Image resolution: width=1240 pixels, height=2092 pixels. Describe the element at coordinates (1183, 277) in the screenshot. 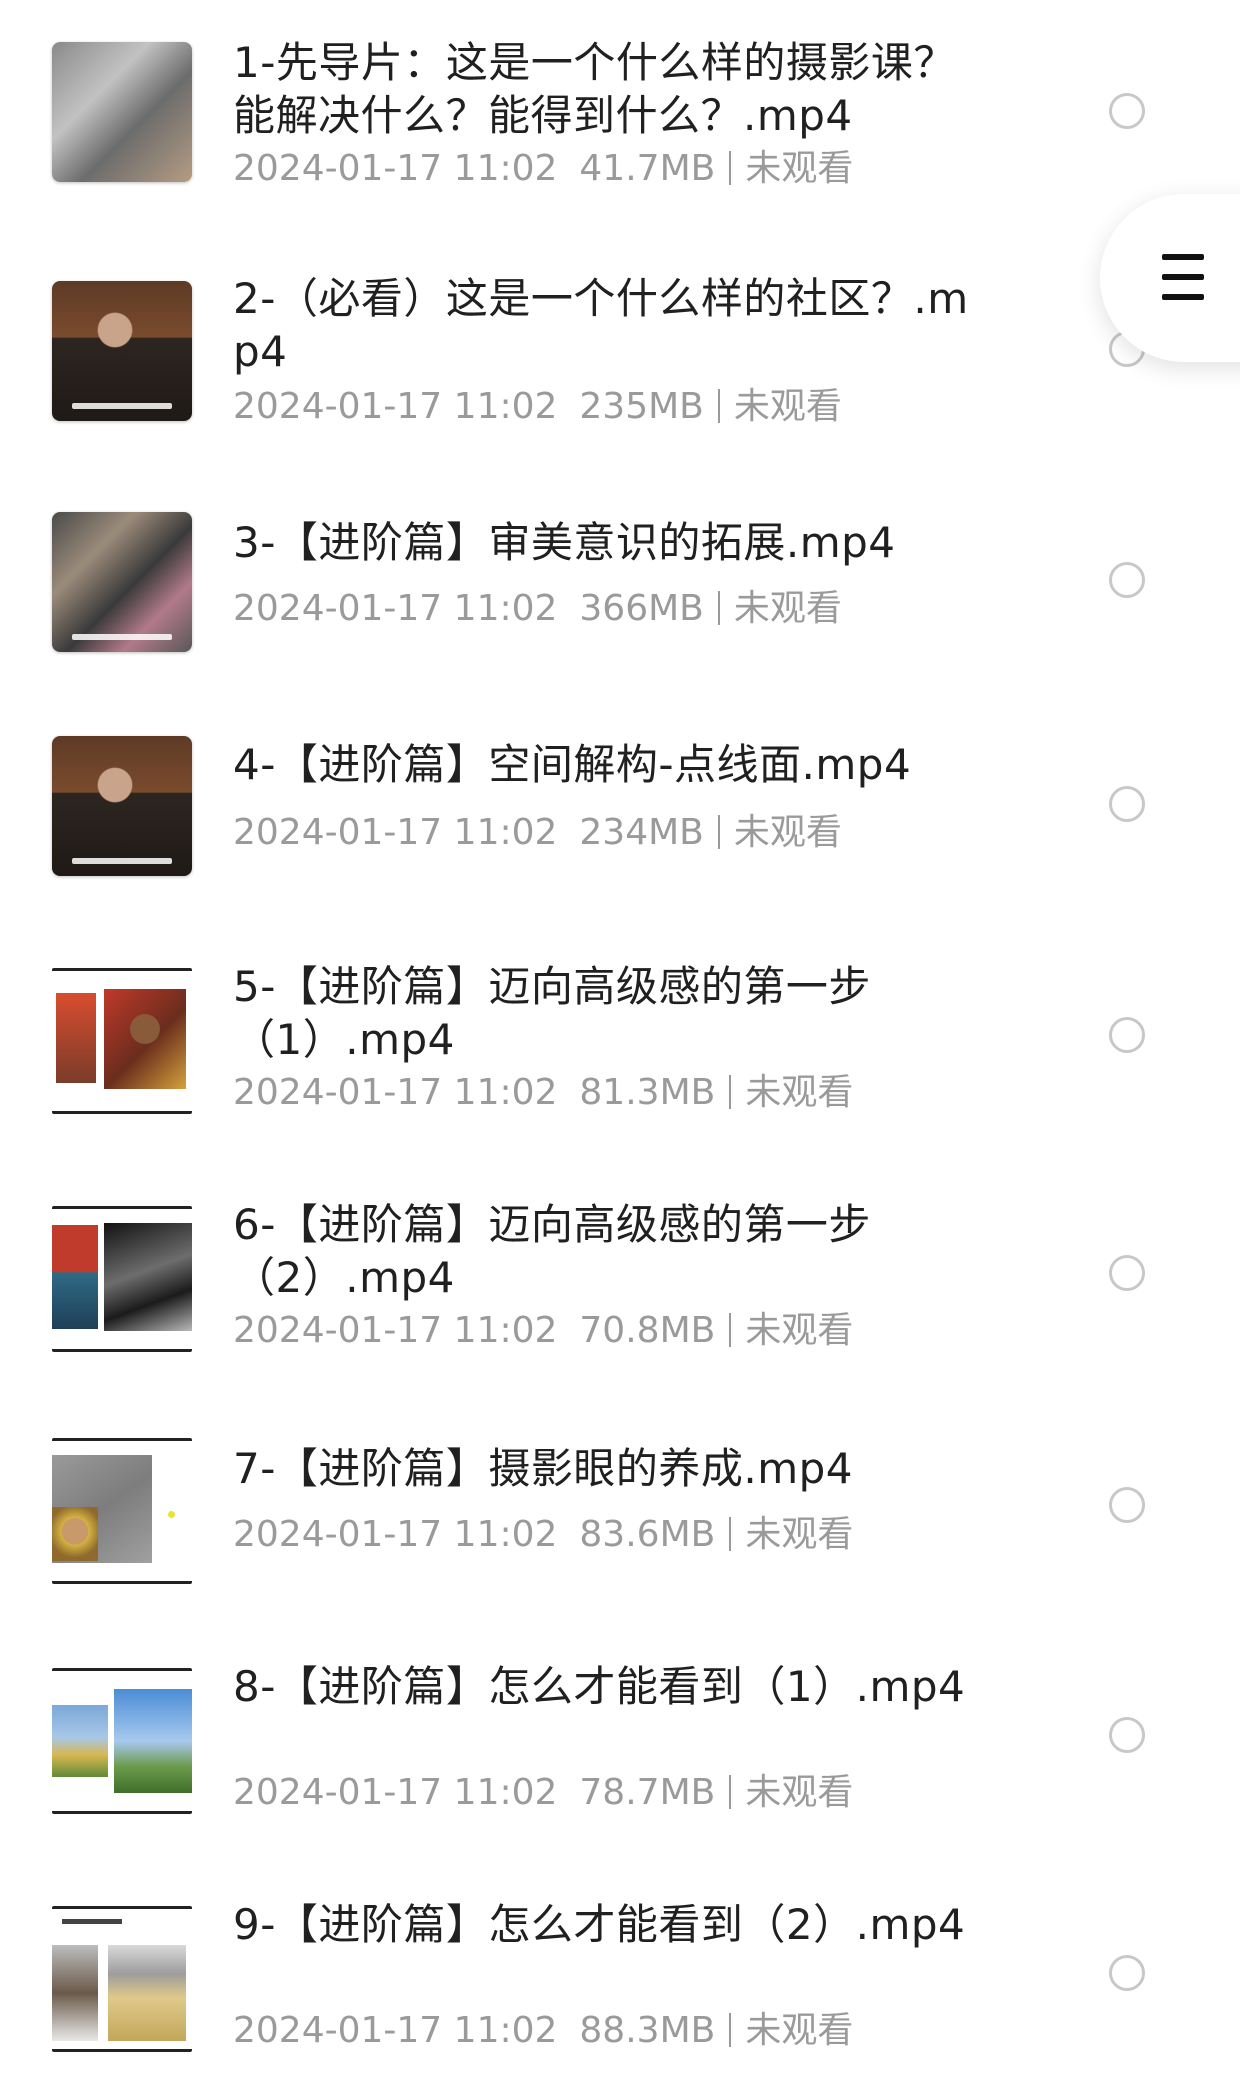

I see `menu-icon` at that location.